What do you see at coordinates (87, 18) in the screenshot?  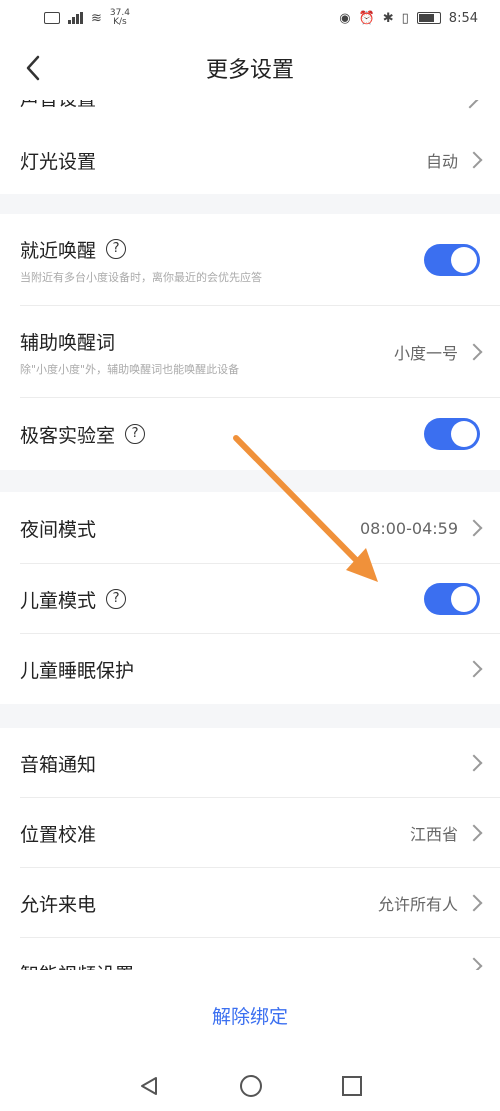 I see `status-left: ≋ 37.4 K/s` at bounding box center [87, 18].